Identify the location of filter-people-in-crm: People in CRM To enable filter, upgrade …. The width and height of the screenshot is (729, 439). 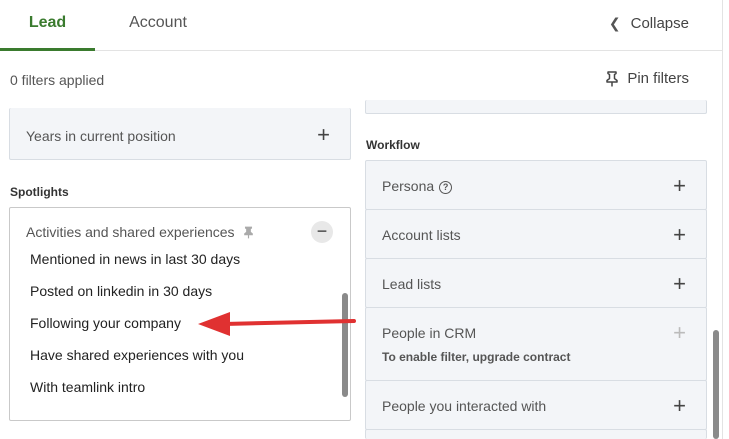
(536, 344).